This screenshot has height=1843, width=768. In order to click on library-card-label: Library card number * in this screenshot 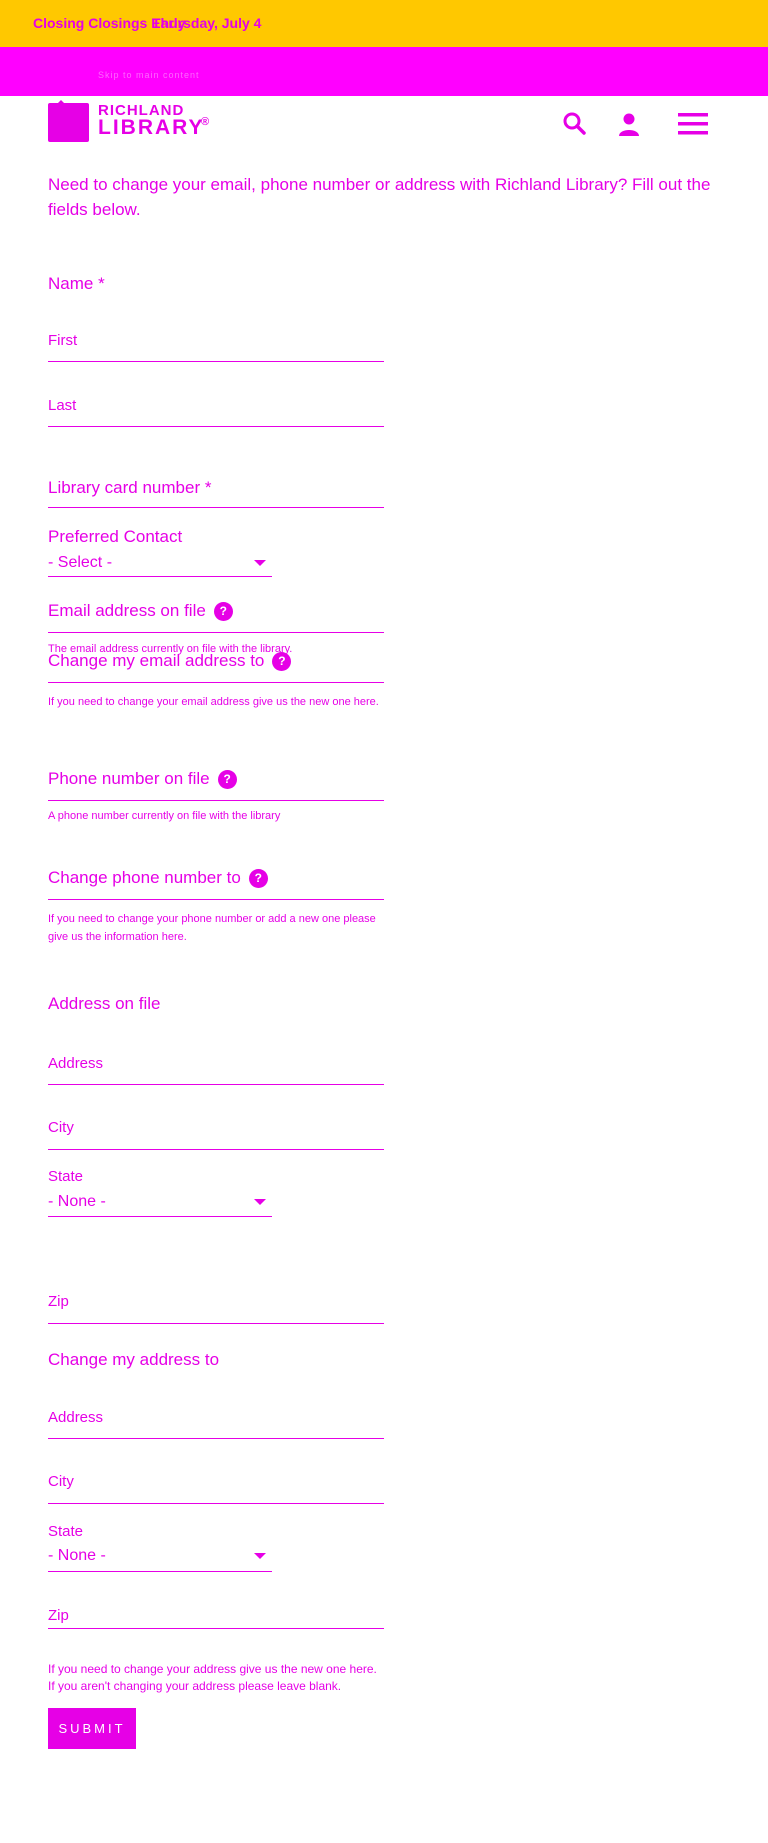, I will do `click(130, 487)`.